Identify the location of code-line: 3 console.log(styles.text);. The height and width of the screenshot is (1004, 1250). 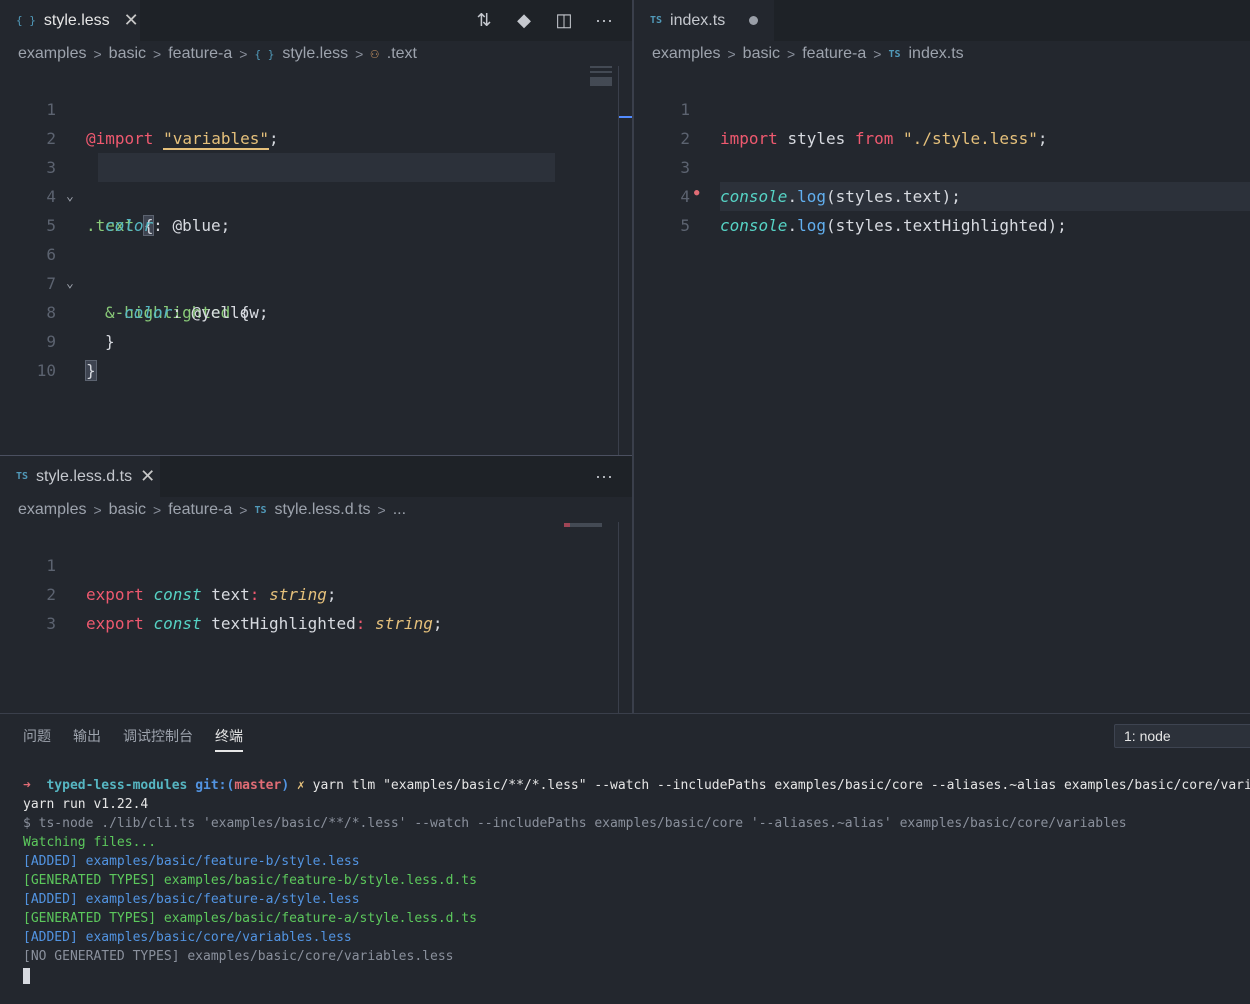
(942, 165).